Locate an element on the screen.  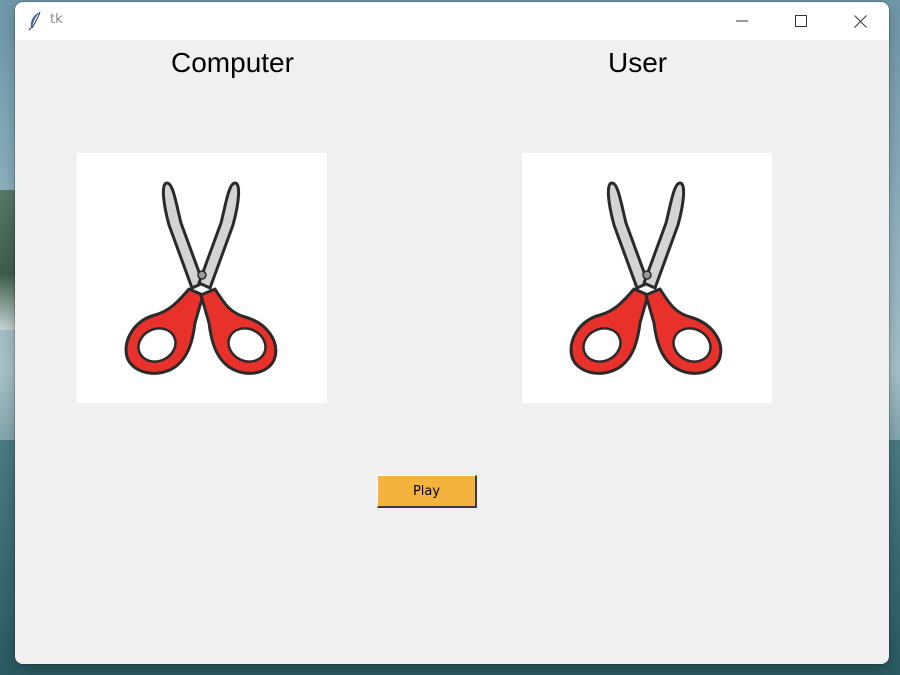
close-button is located at coordinates (860, 21).